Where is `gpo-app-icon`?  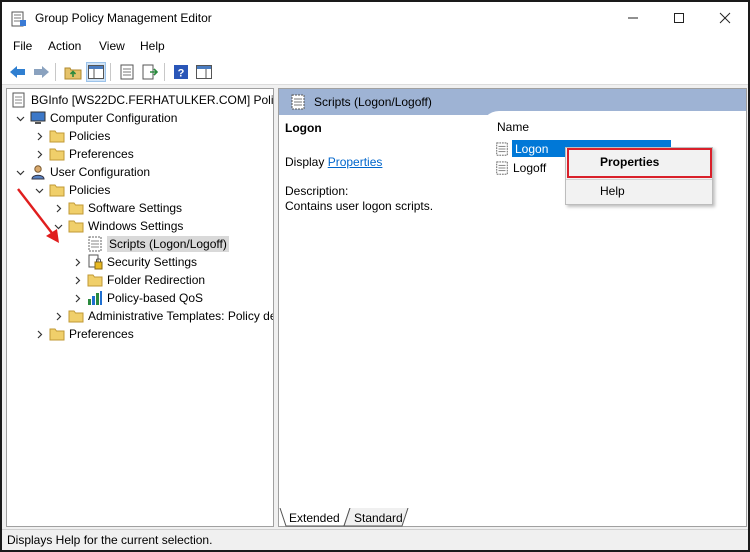
gpo-app-icon is located at coordinates (18, 19).